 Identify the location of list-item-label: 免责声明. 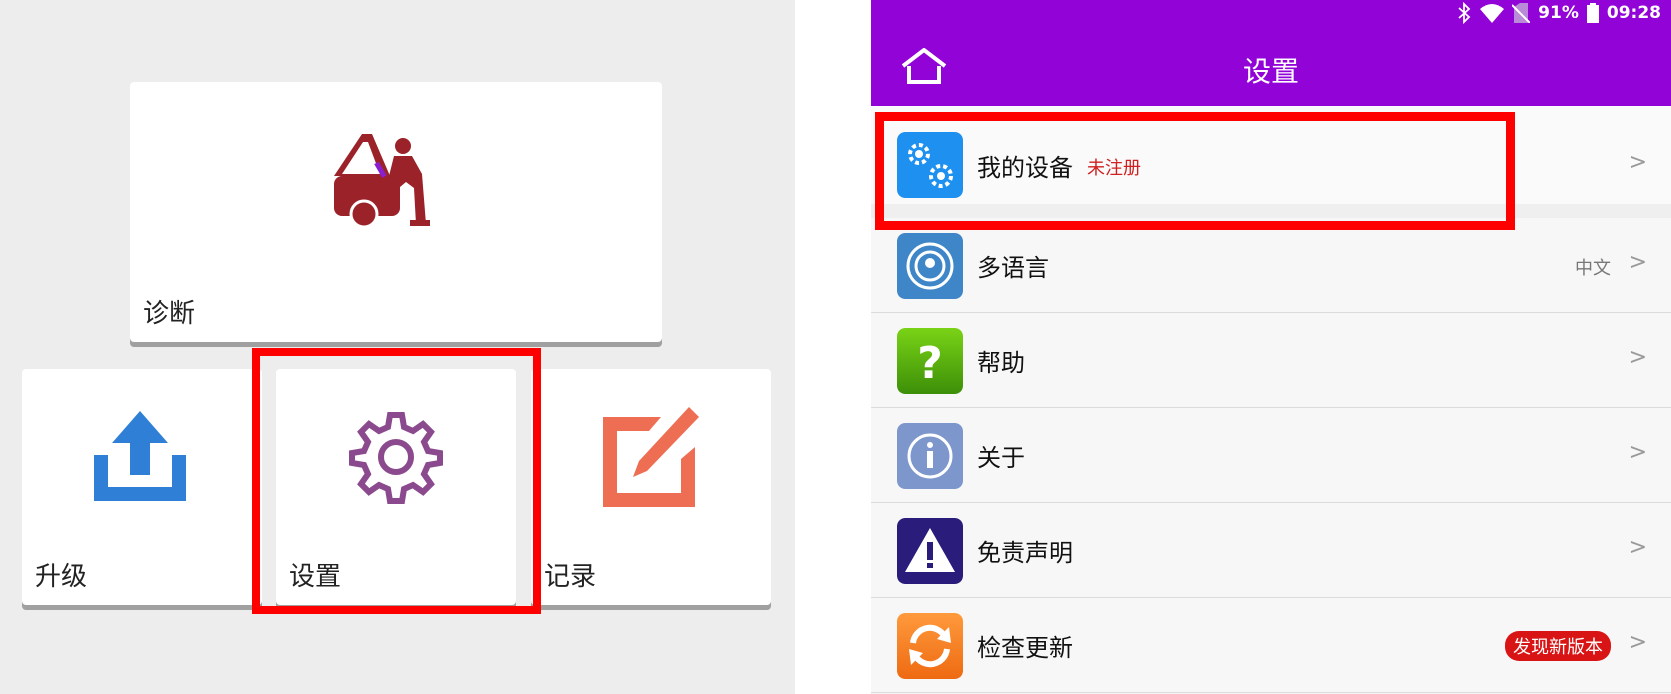
(1025, 553).